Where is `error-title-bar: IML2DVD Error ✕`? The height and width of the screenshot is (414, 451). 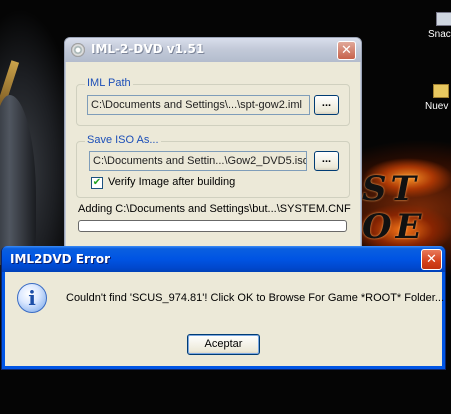 error-title-bar: IML2DVD Error ✕ is located at coordinates (223, 259).